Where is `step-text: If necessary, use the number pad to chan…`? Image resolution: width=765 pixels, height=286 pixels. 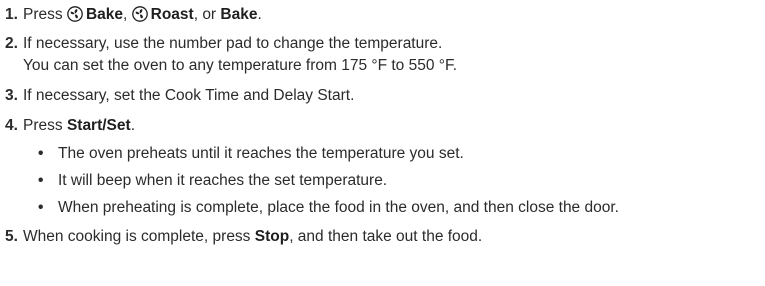 step-text: If necessary, use the number pad to chan… is located at coordinates (240, 55).